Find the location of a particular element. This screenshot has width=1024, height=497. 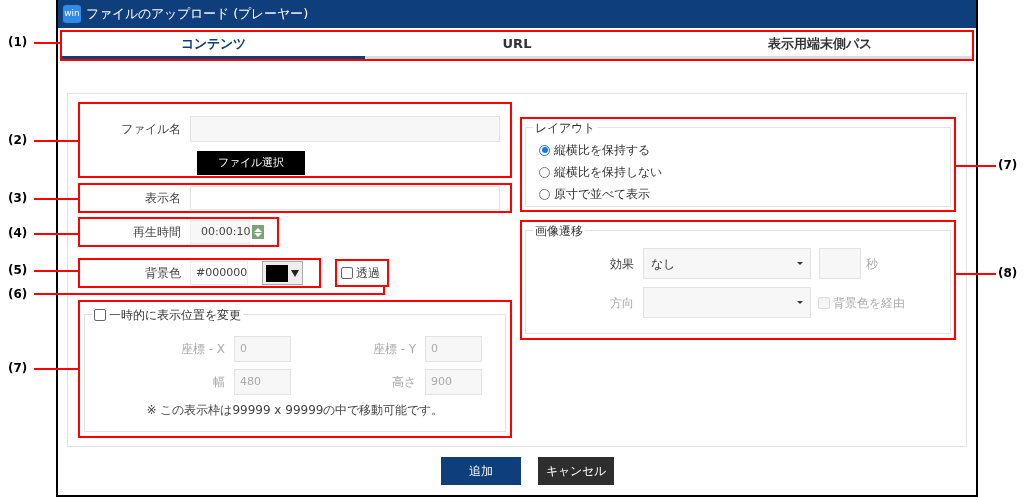

add-button: 追加 is located at coordinates (480, 471).